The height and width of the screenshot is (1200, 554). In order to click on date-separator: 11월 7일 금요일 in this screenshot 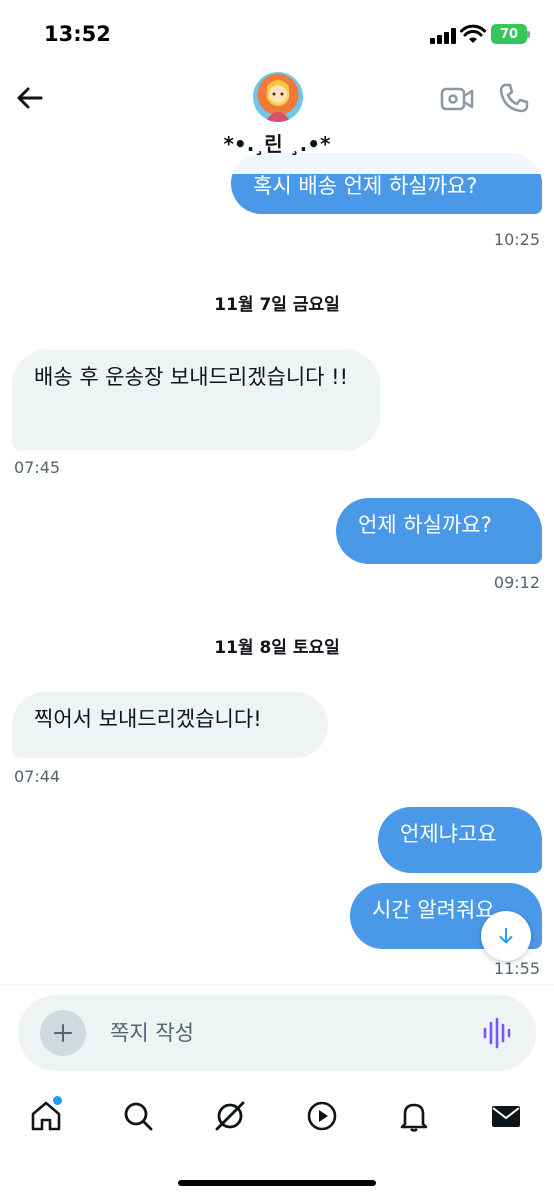, I will do `click(277, 305)`.